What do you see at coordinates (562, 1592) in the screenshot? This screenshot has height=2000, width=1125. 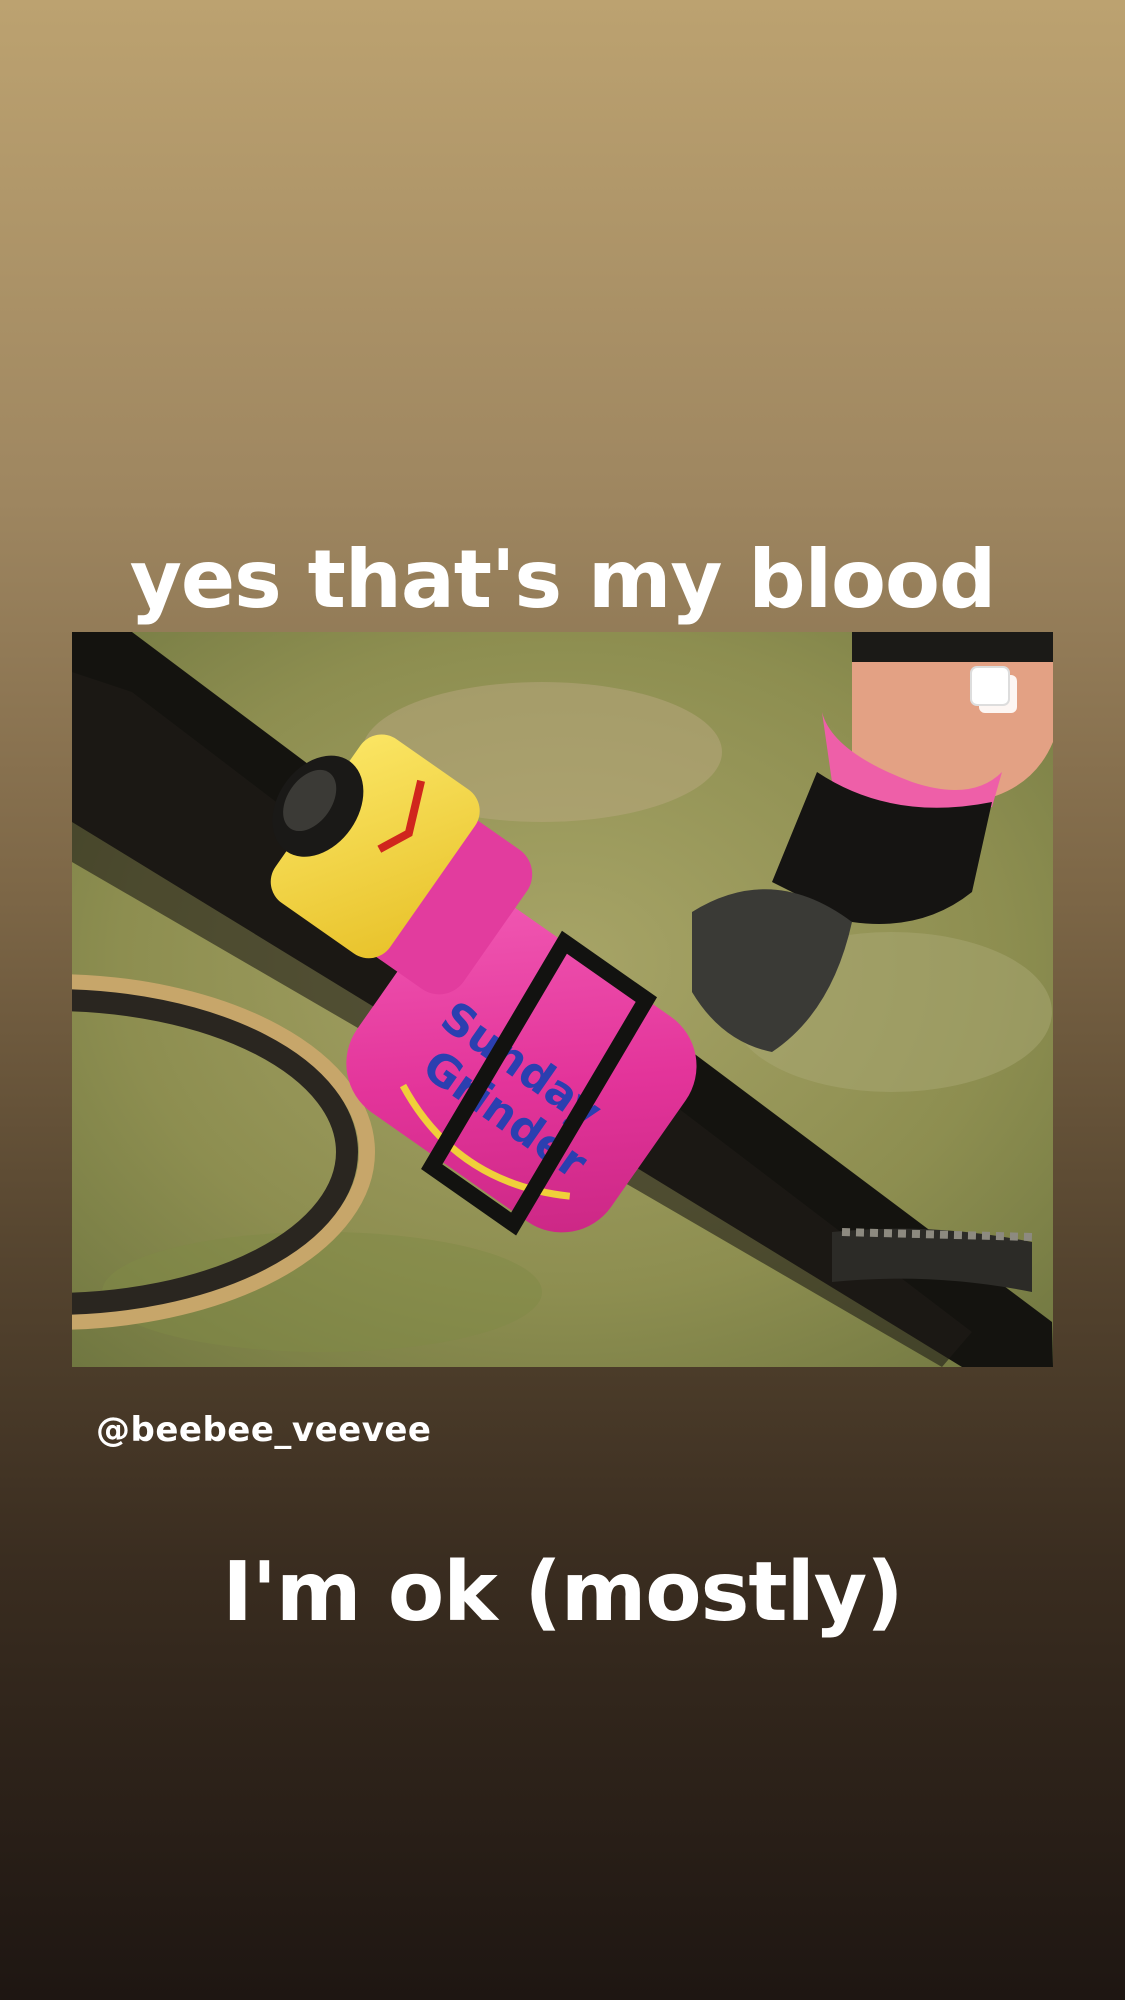 I see `story-caption-bottom: I'm ok (mostly)` at bounding box center [562, 1592].